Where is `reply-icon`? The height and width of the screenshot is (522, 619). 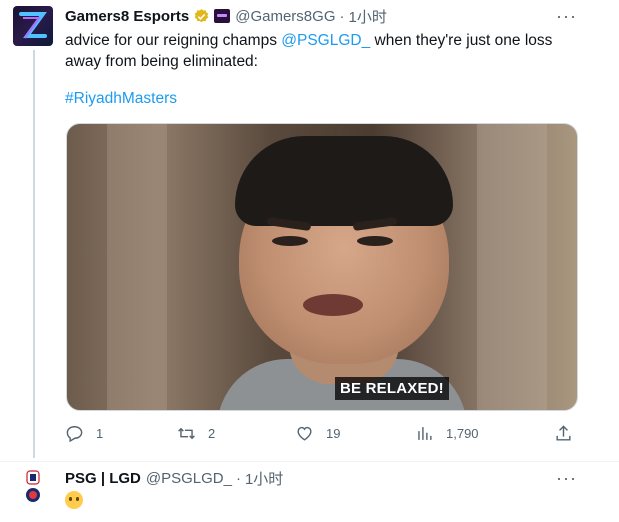
reply-icon is located at coordinates (74, 434).